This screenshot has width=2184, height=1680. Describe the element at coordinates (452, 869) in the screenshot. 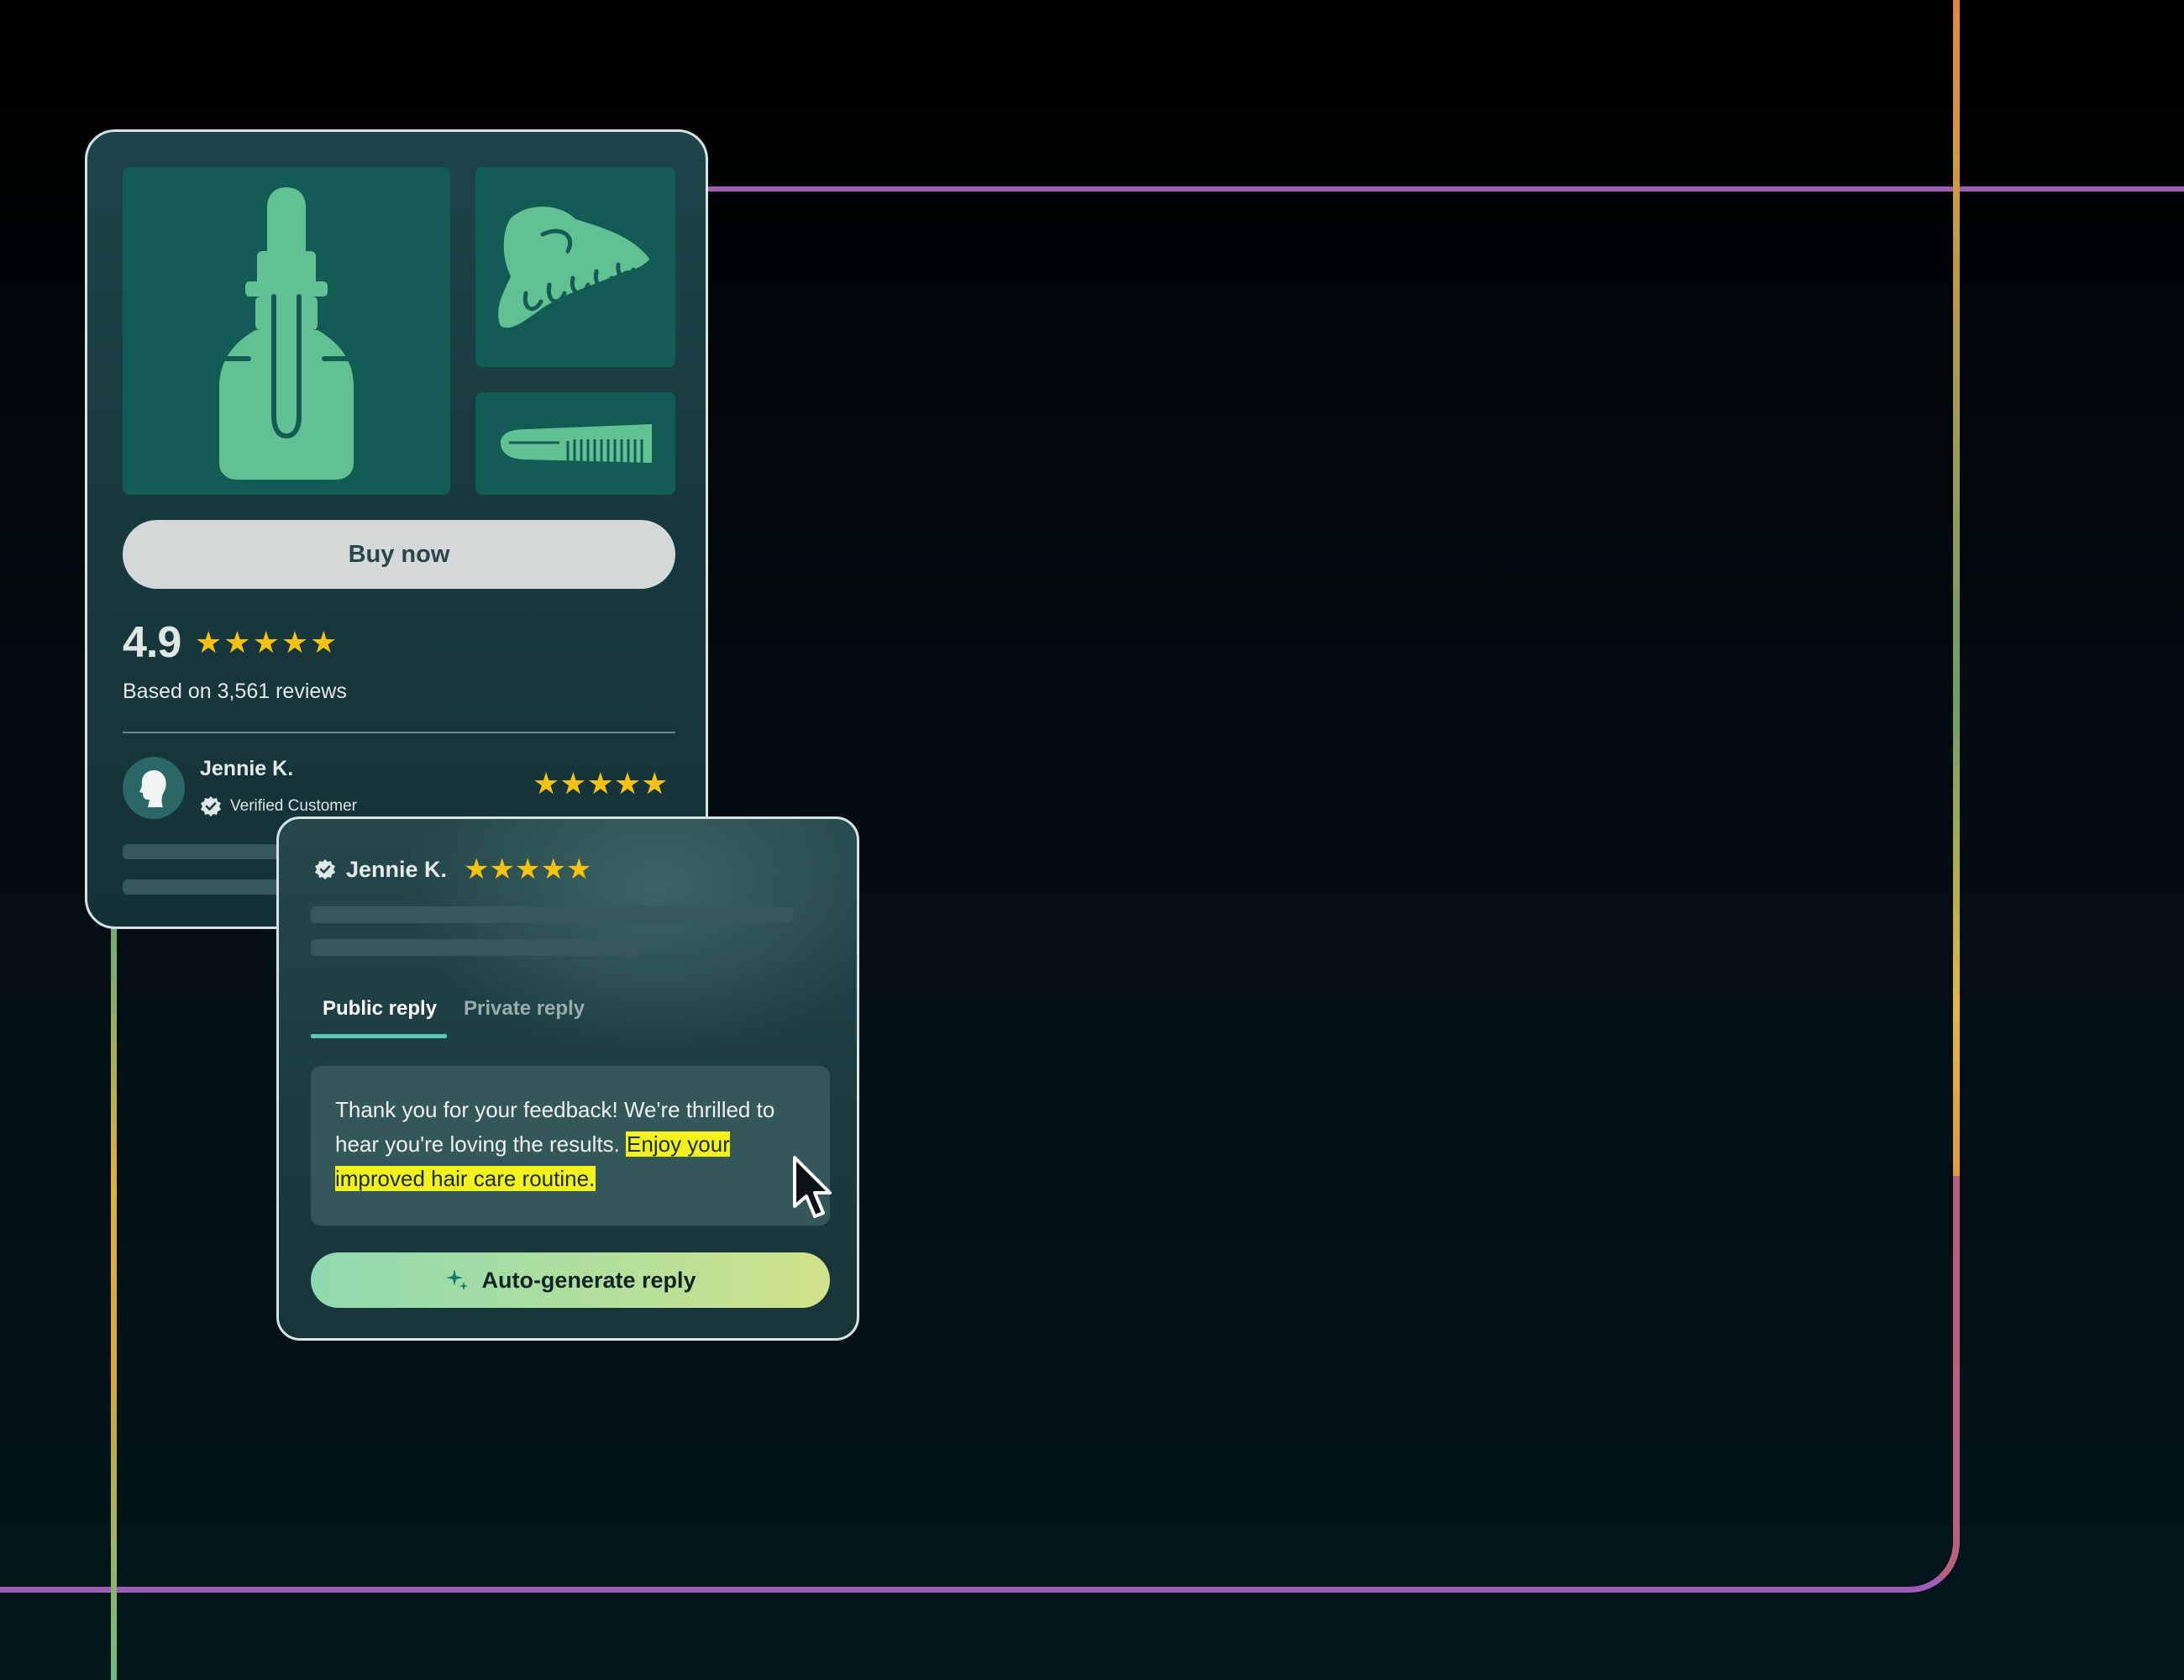

I see `reply-header: Jennie K. ★ ★ ★ ★ ★` at that location.